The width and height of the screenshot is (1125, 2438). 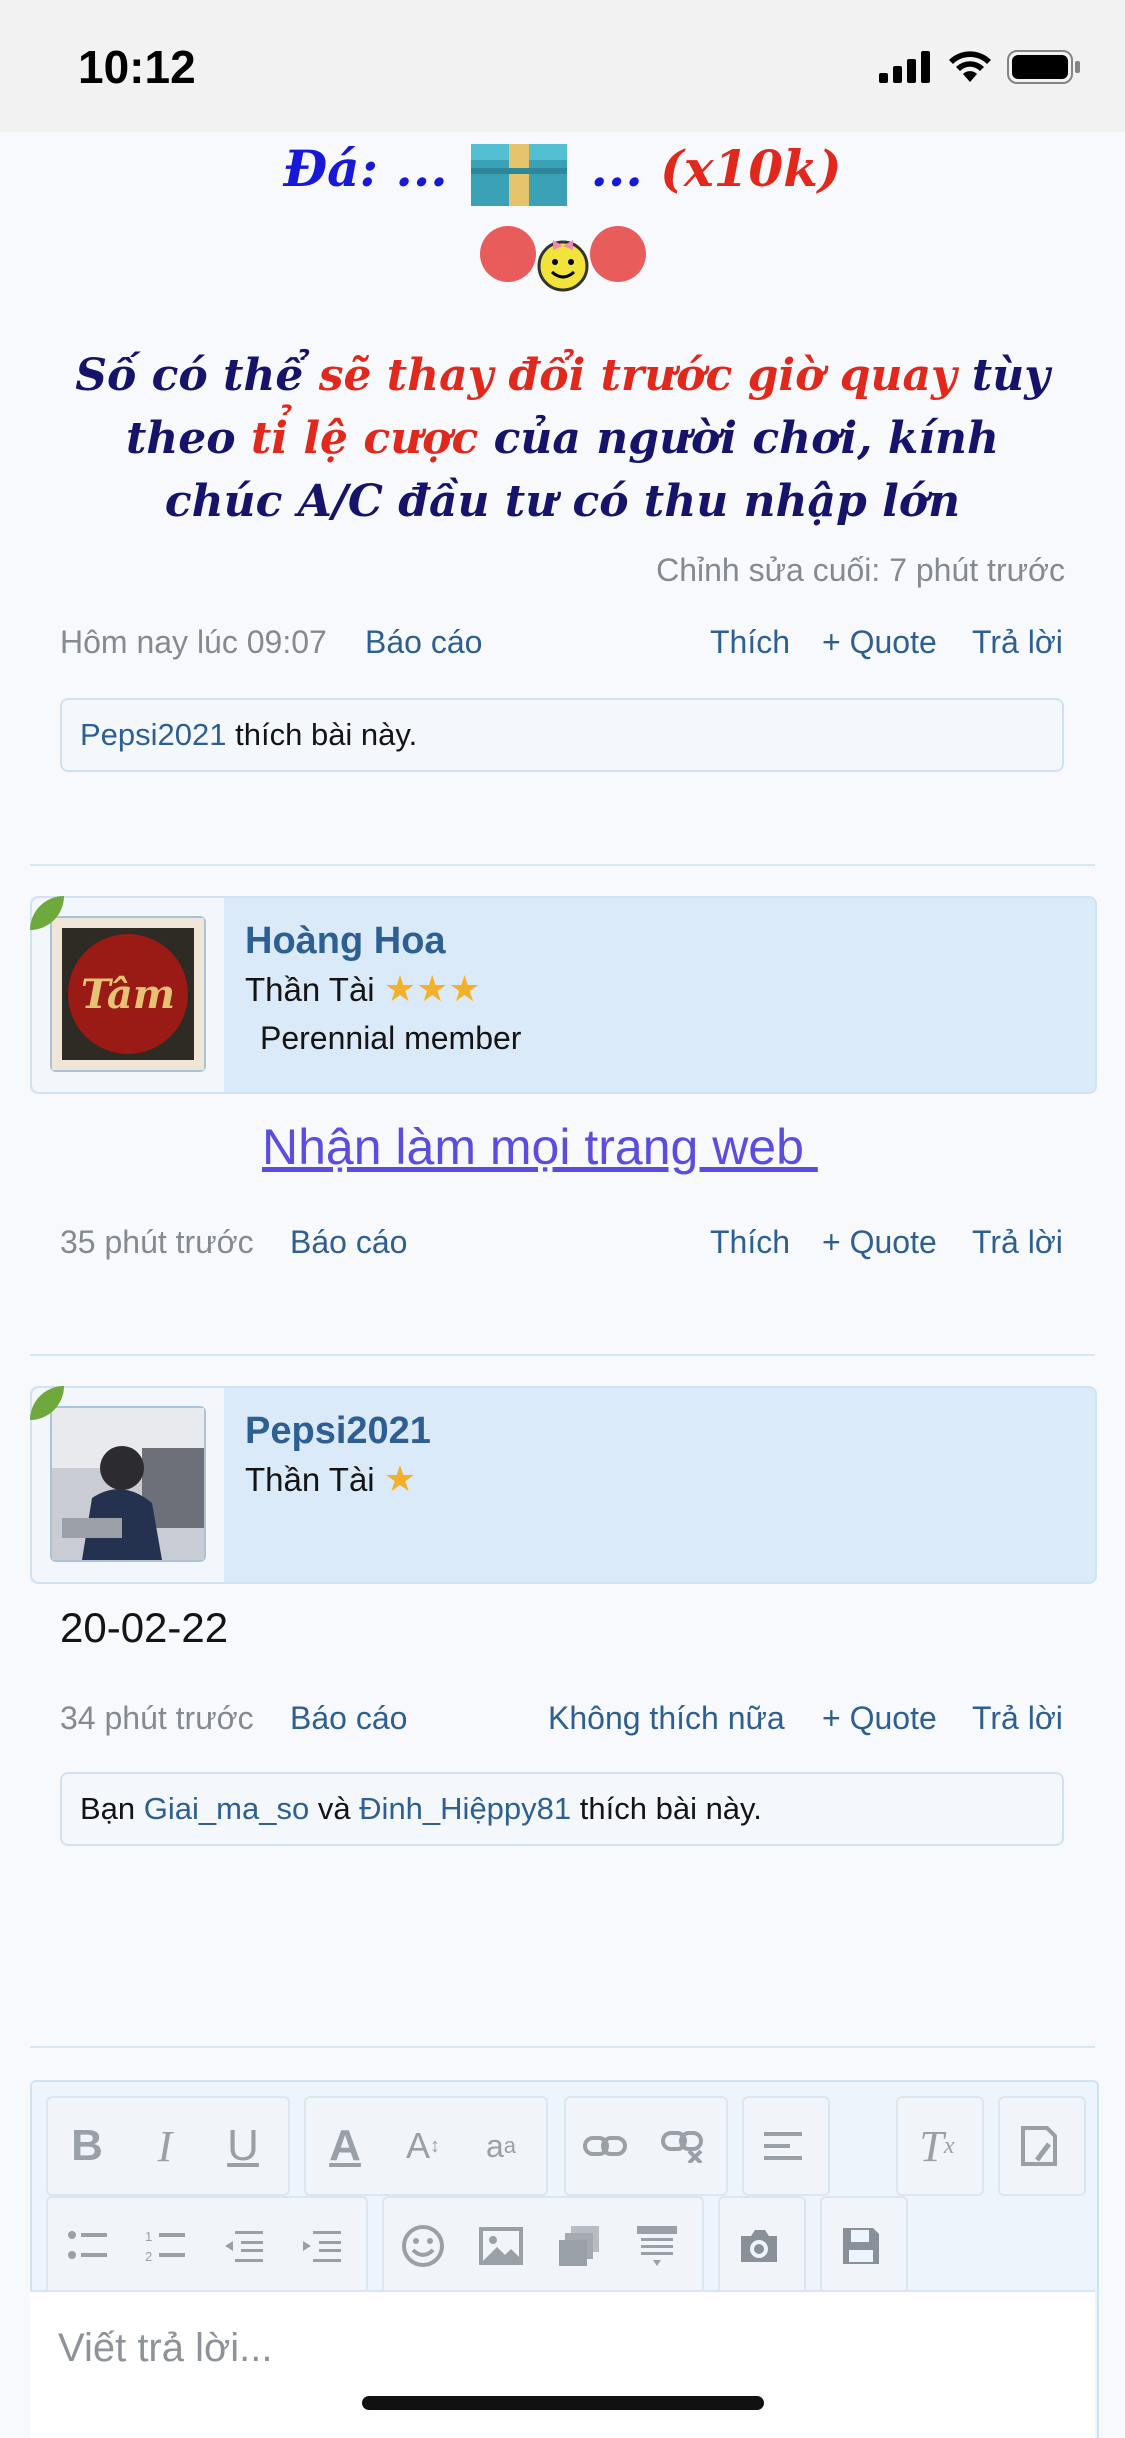 I want to click on post-3-likes-user1: Giai_ma_so, so click(x=226, y=1808).